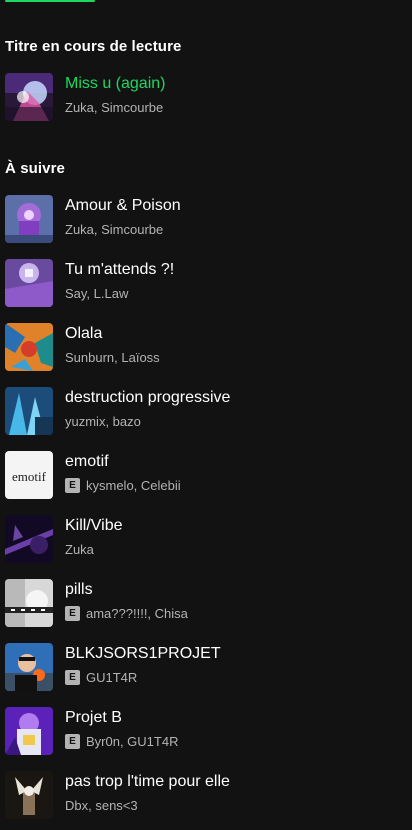 This screenshot has height=830, width=412. I want to click on track-subtitle: E Byr0n, GU1T4R, so click(121, 741).